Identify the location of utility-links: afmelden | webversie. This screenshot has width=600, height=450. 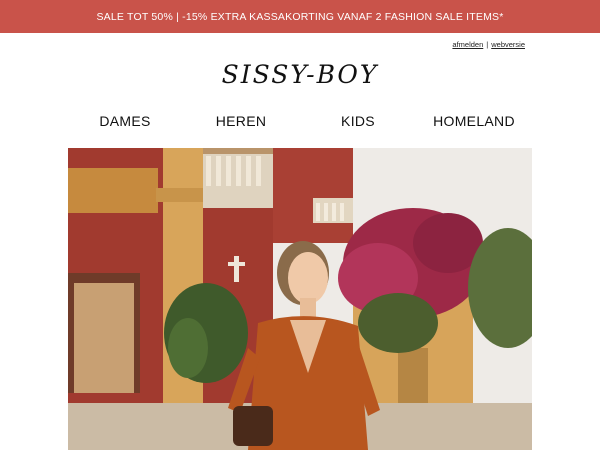
(488, 44).